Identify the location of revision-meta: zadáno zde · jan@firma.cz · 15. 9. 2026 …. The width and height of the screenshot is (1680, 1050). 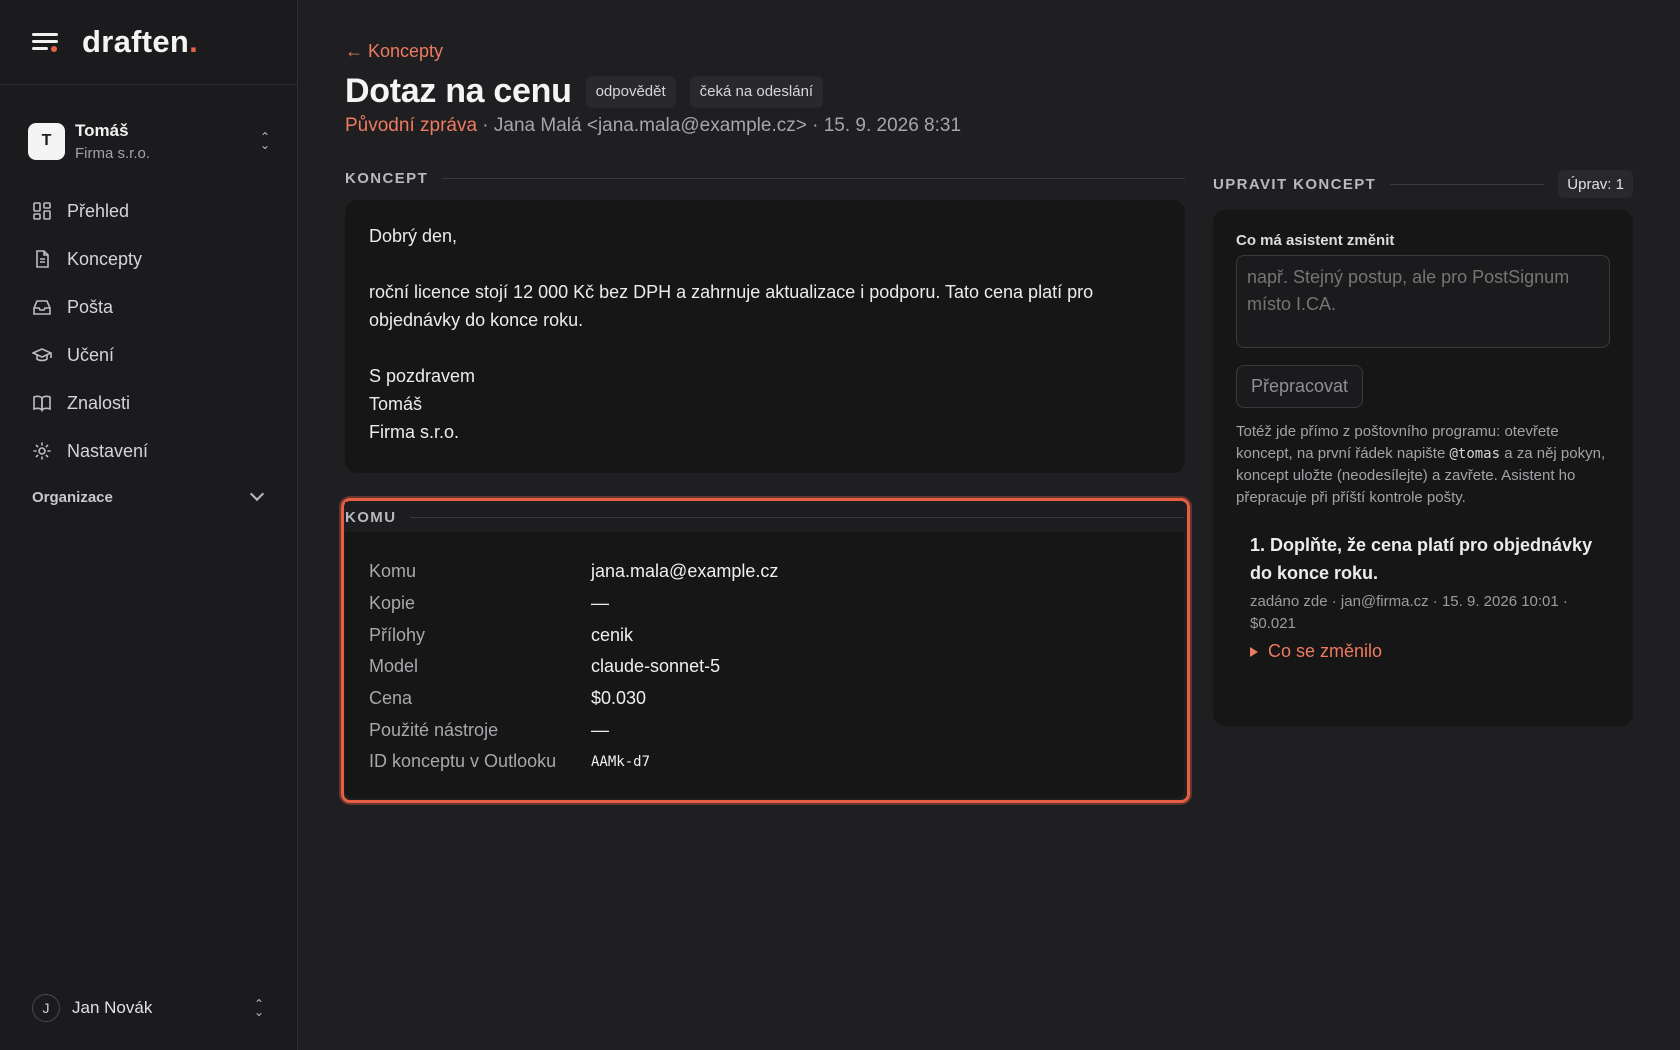
(1409, 612).